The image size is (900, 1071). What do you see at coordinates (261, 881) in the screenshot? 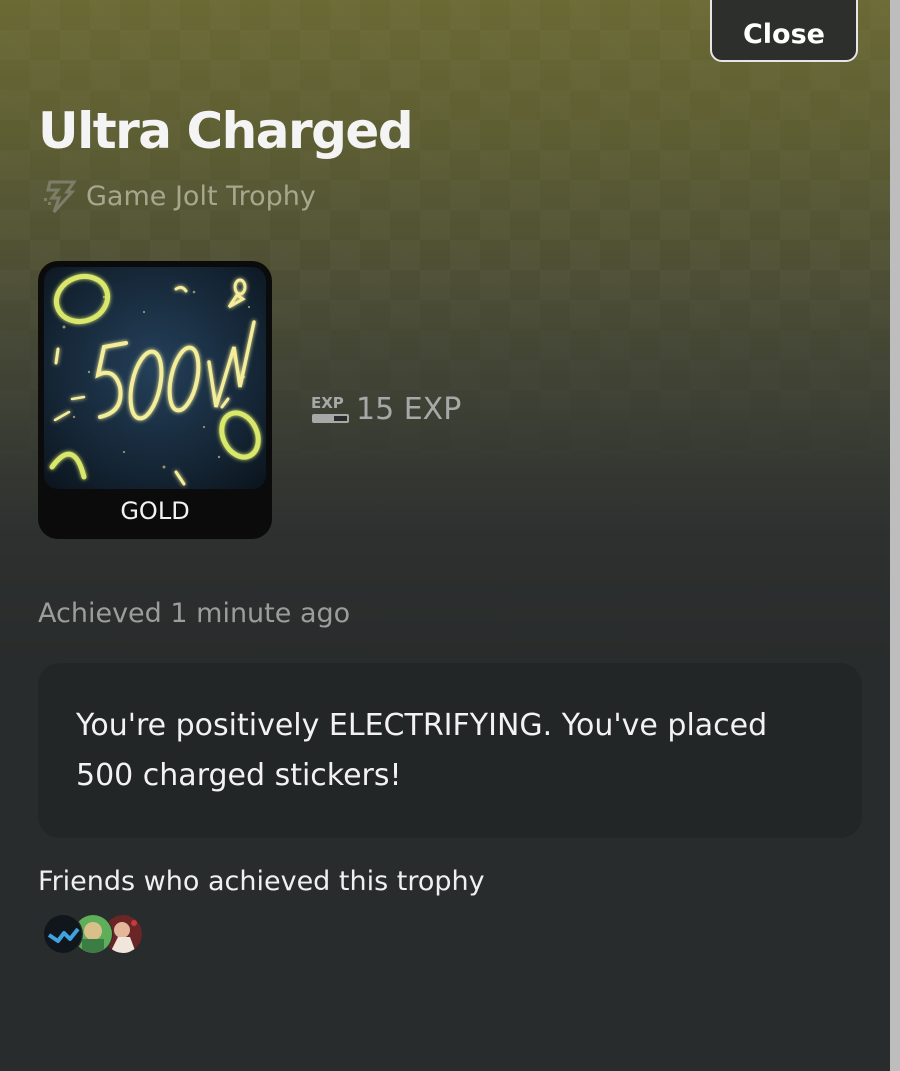
I see `friends-label: Friends who achieved this trophy` at bounding box center [261, 881].